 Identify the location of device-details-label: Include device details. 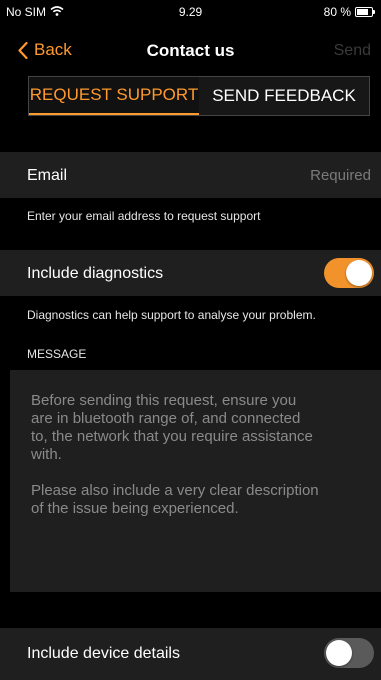
(103, 653).